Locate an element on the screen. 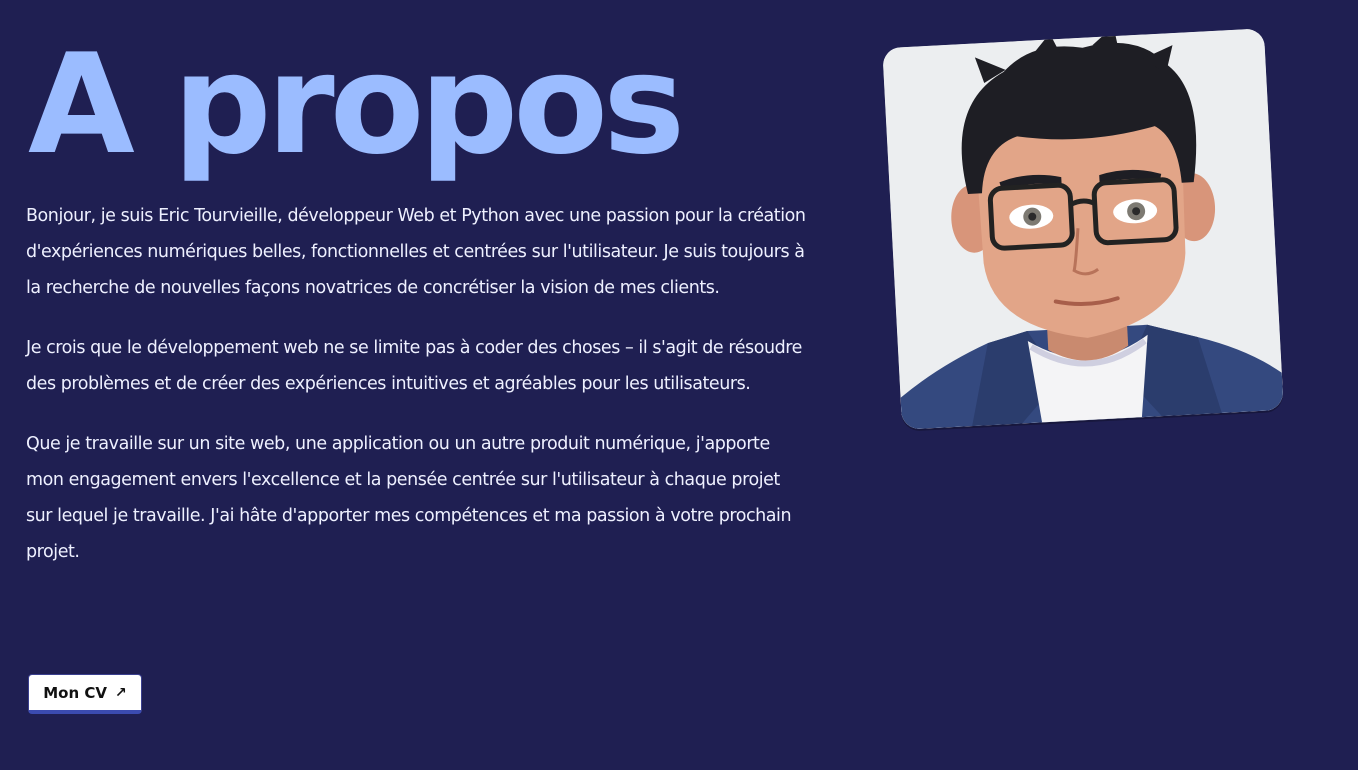 The width and height of the screenshot is (1358, 770). cv-button: Mon CV ↗ is located at coordinates (85, 694).